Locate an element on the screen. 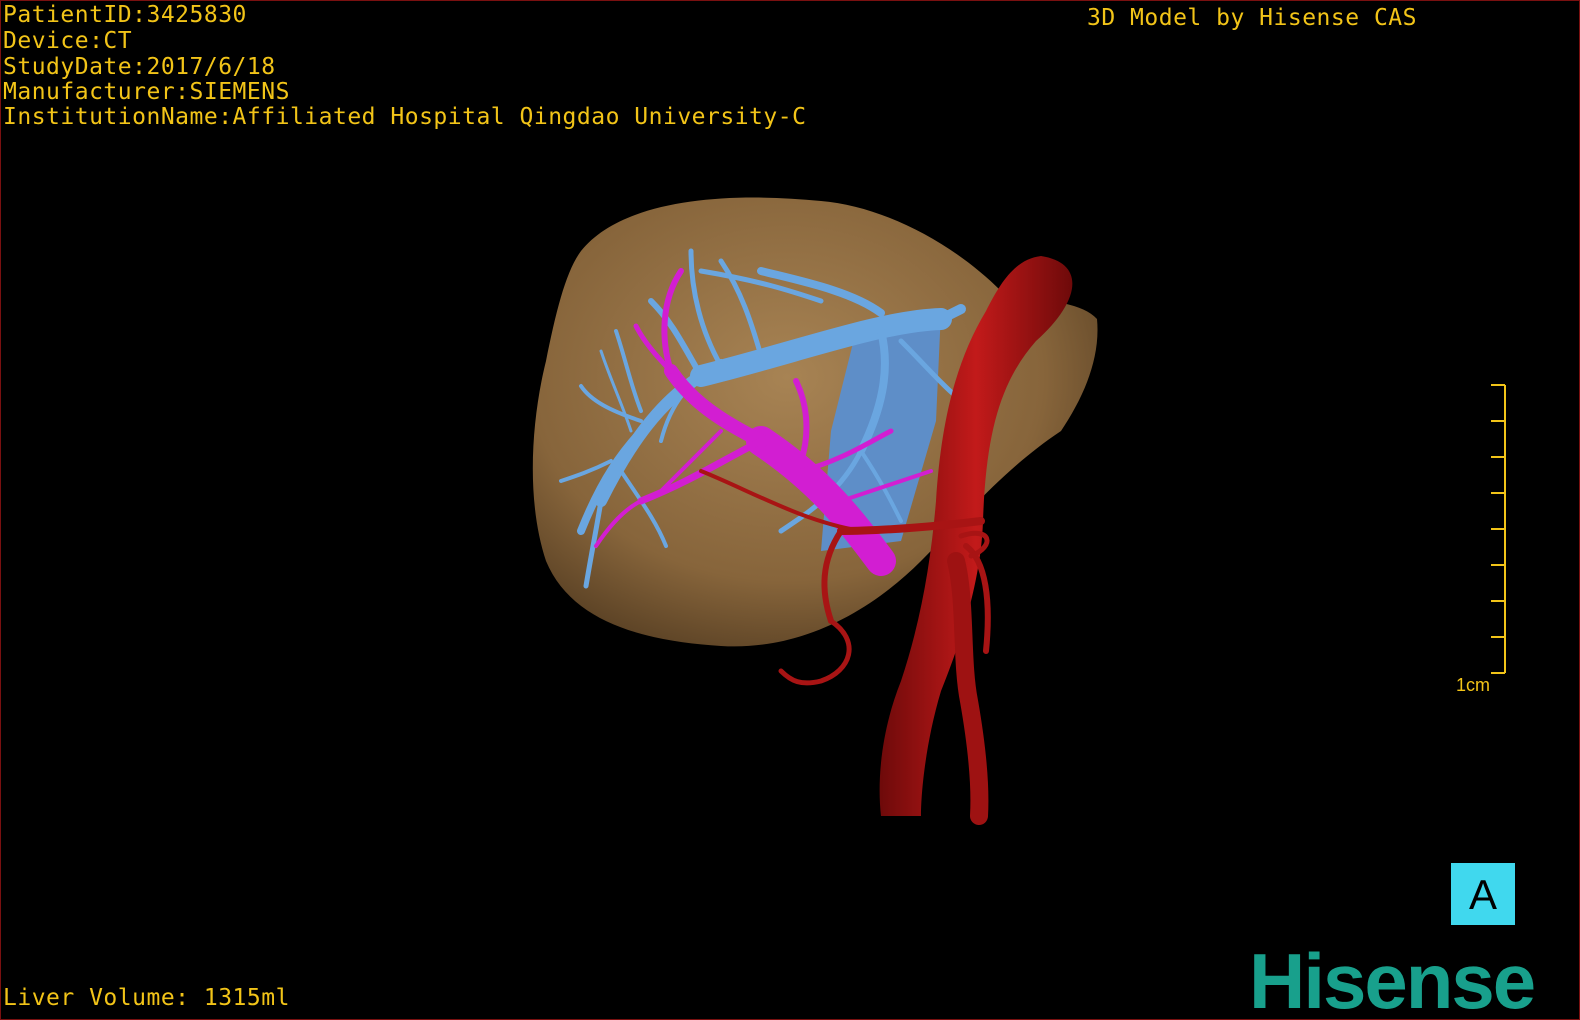  scale-bar is located at coordinates (1498, 529).